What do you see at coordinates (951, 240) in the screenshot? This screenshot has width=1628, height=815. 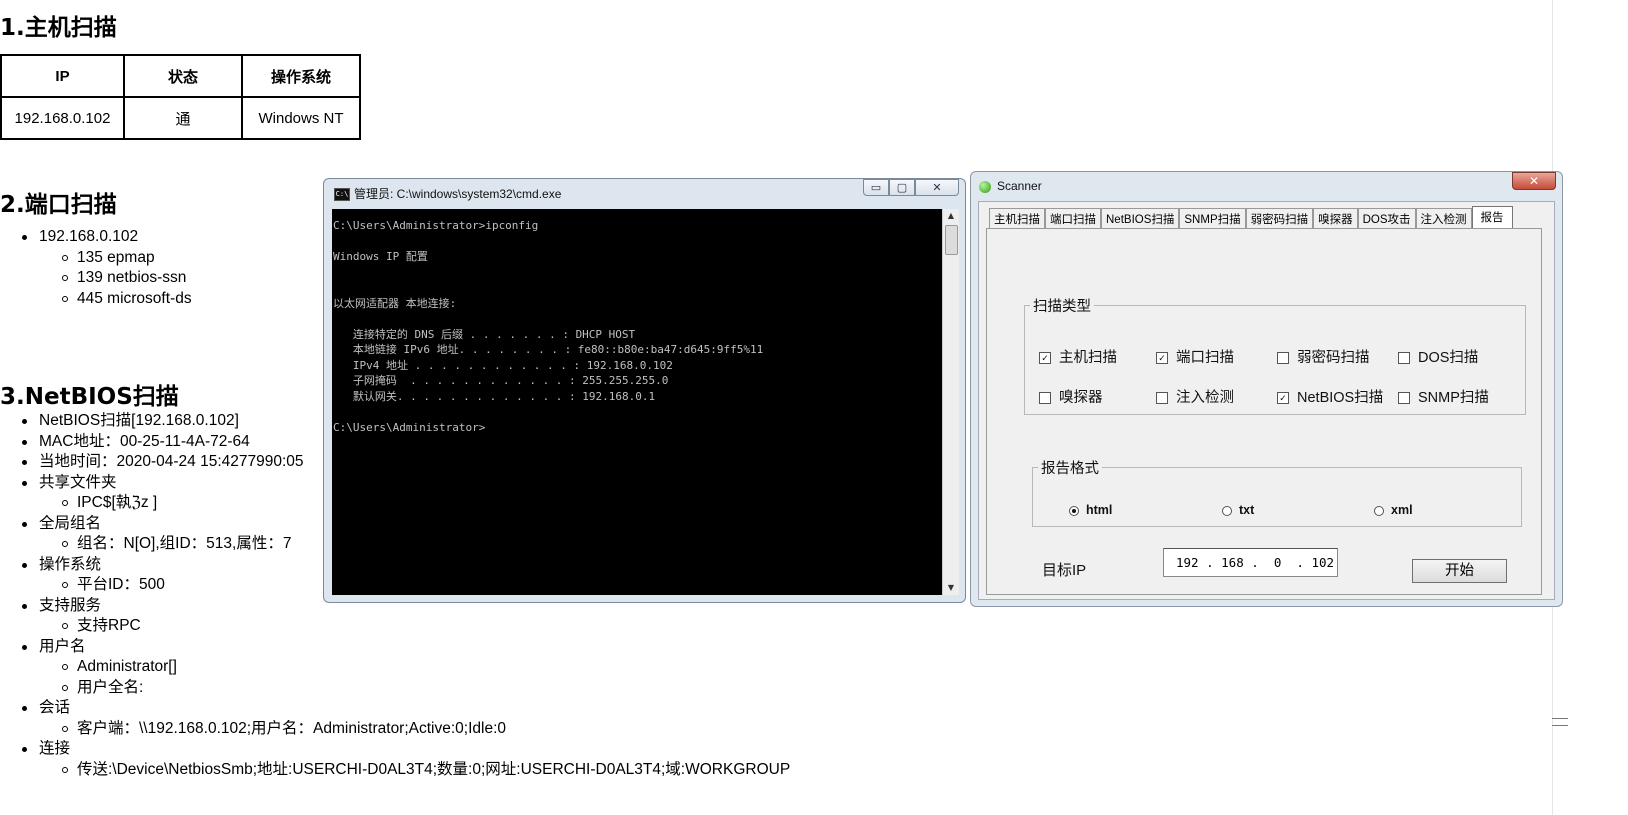 I see `scroll-thumb` at bounding box center [951, 240].